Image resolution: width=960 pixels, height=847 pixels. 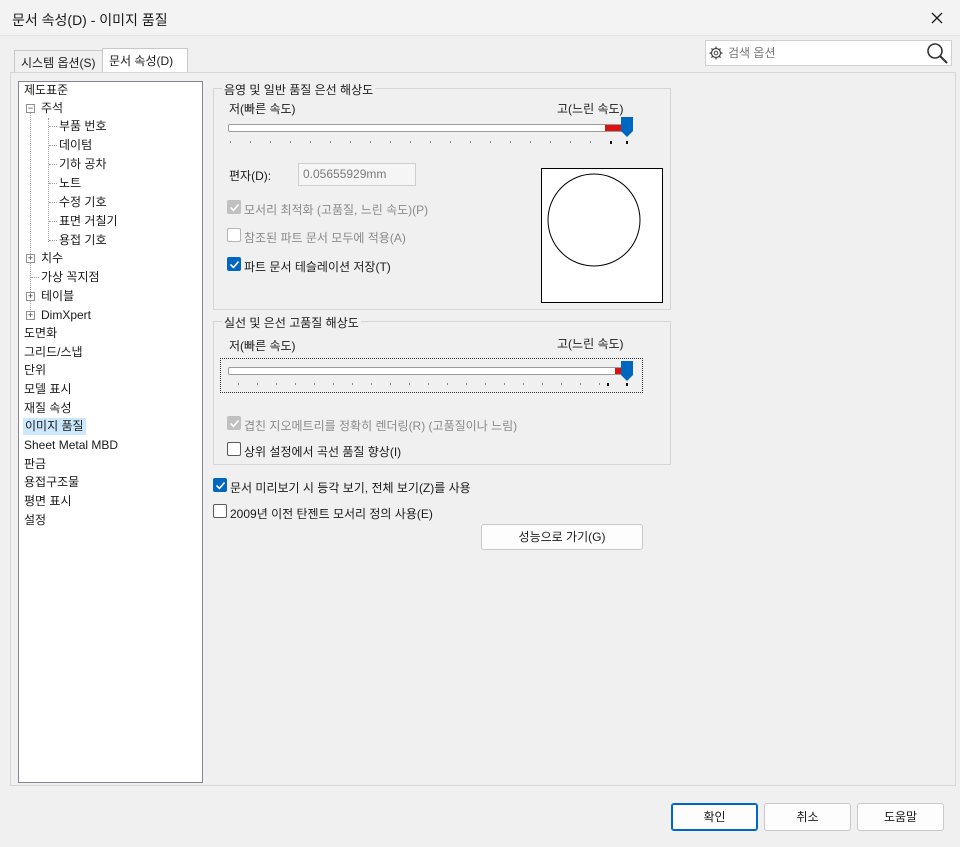 What do you see at coordinates (250, 176) in the screenshot?
I see `deviation-label: 편자(D):` at bounding box center [250, 176].